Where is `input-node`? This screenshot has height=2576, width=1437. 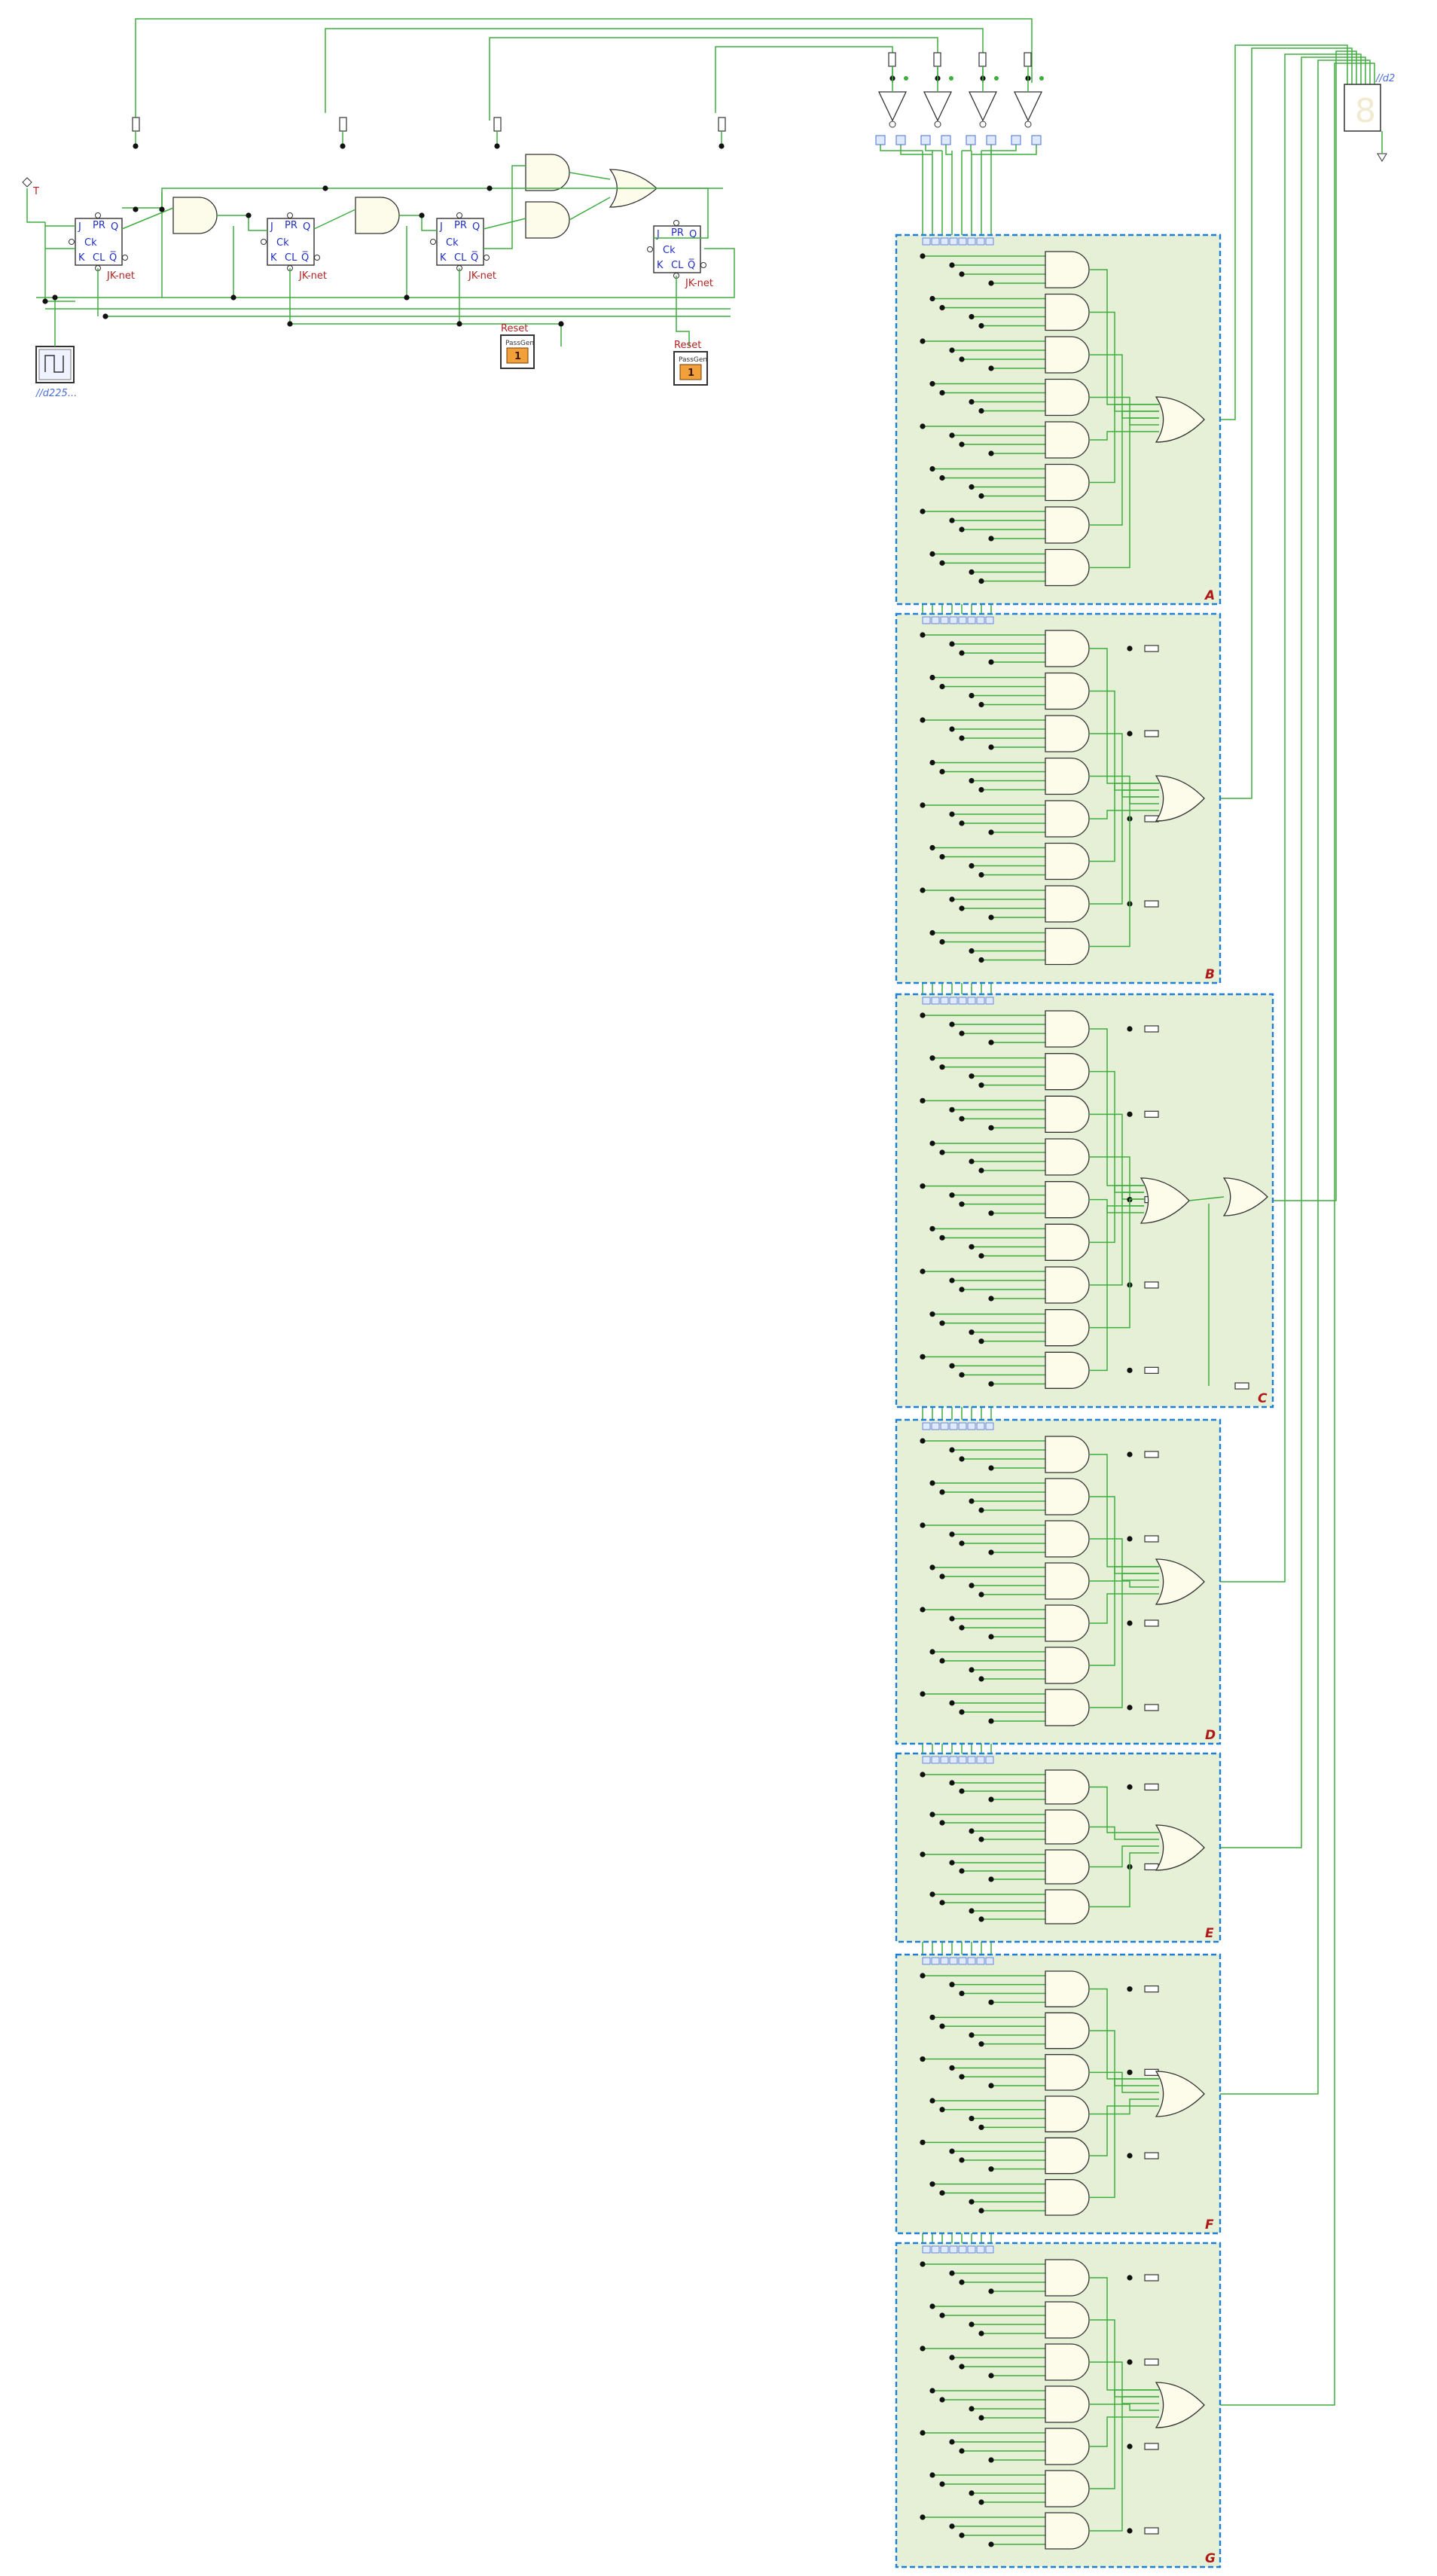
input-node is located at coordinates (27, 183).